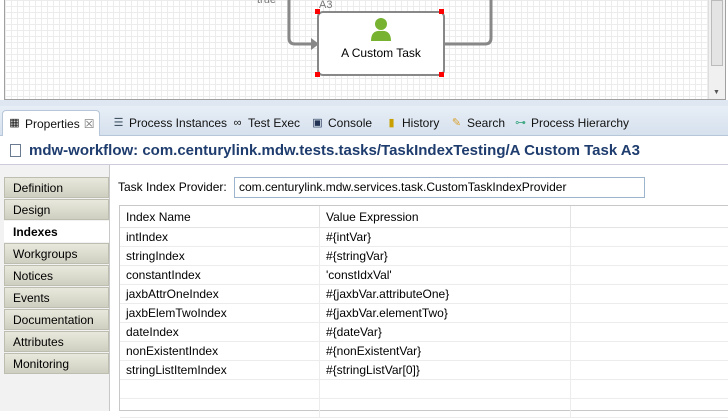  Describe the element at coordinates (56, 363) in the screenshot. I see `sidebar-item-monitoring: Monitoring` at that location.